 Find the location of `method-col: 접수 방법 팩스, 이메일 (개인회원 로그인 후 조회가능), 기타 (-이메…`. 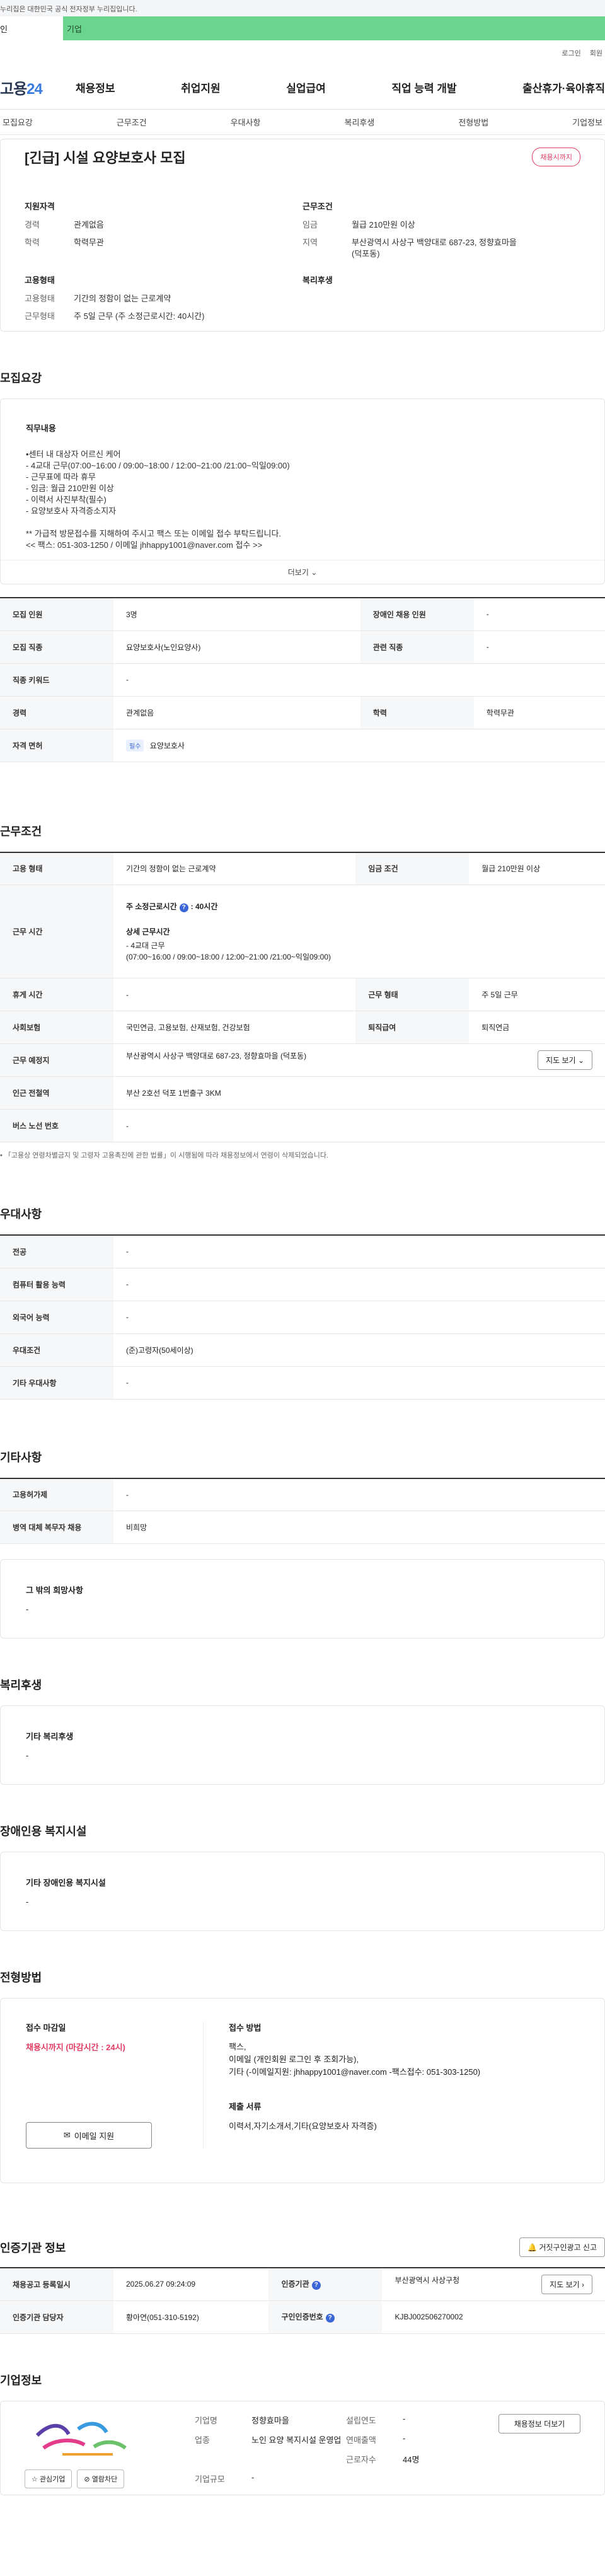

method-col: 접수 방법 팩스, 이메일 (개인회원 로그인 후 조회가능), 기타 (-이메… is located at coordinates (392, 2085).